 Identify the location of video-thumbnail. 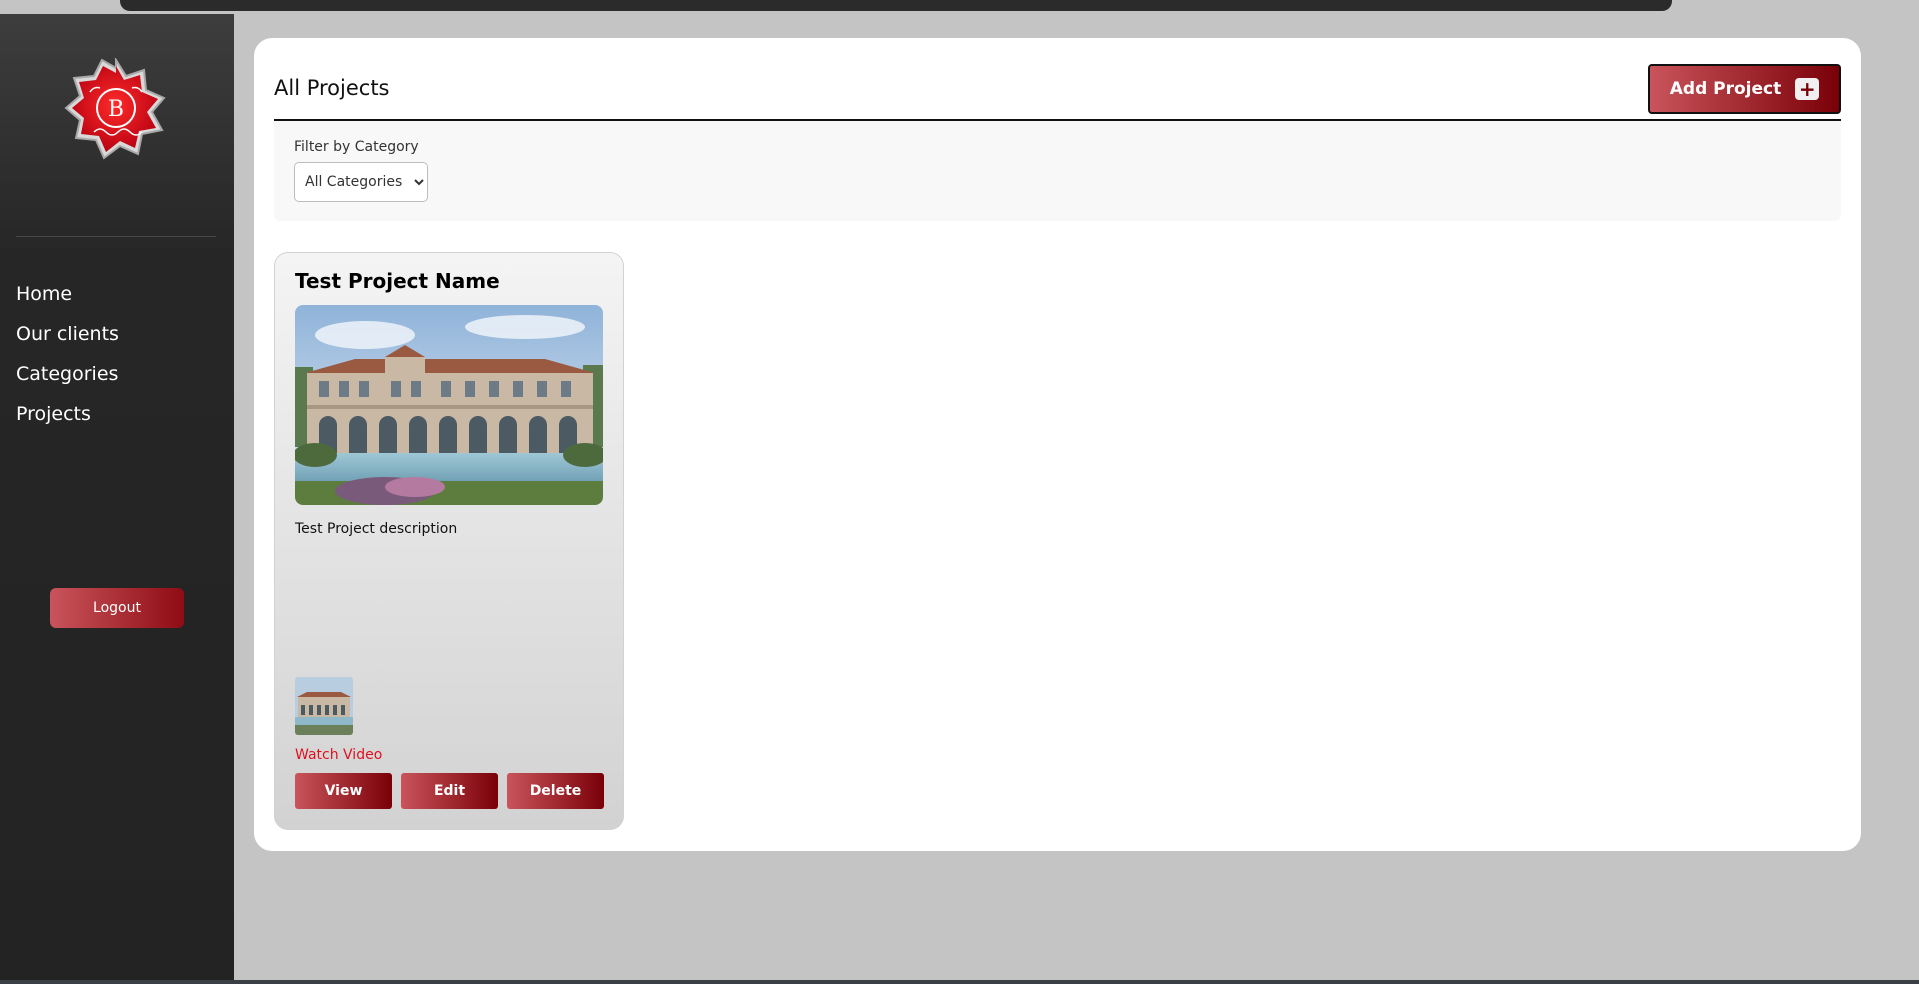
(324, 706).